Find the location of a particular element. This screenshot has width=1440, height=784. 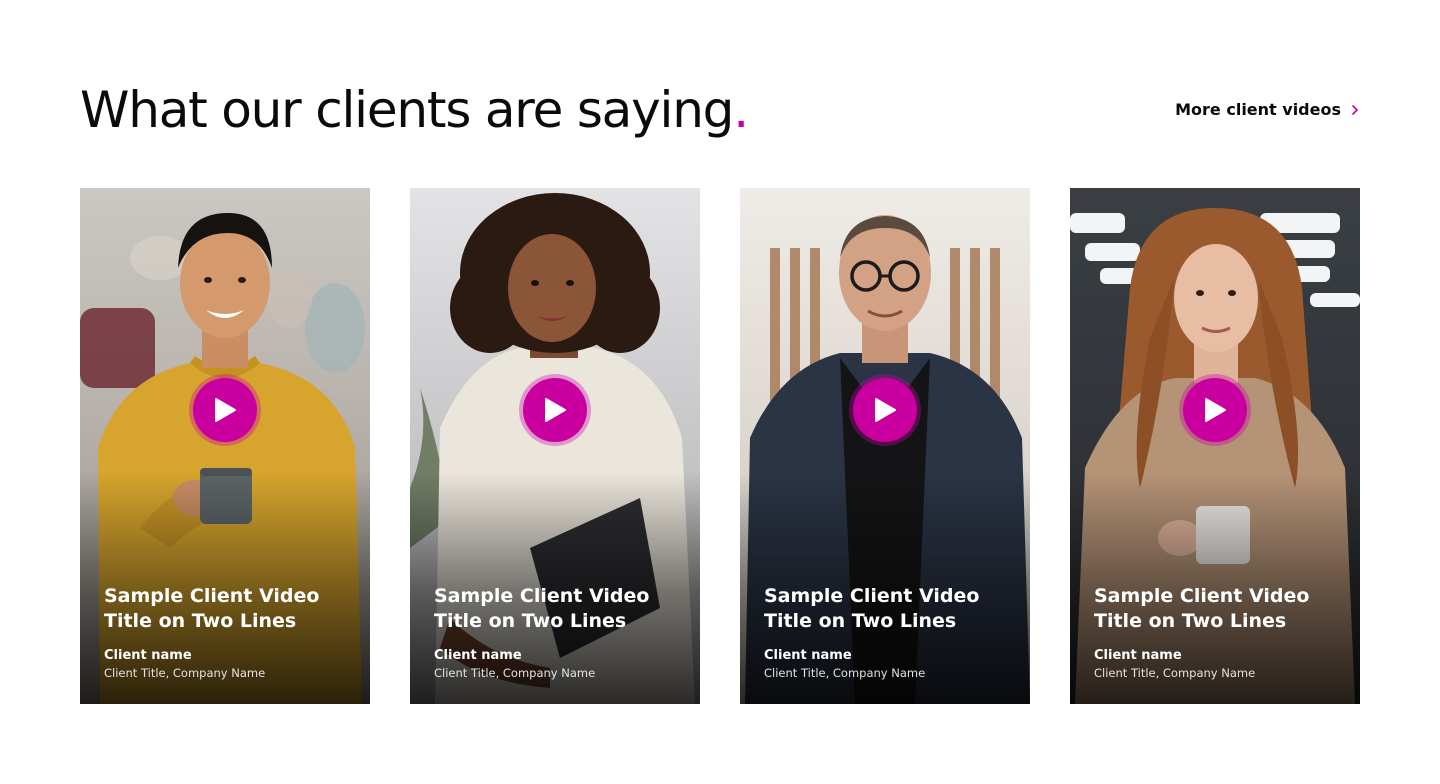

more-client-videos-label: More client videos is located at coordinates (1258, 109).